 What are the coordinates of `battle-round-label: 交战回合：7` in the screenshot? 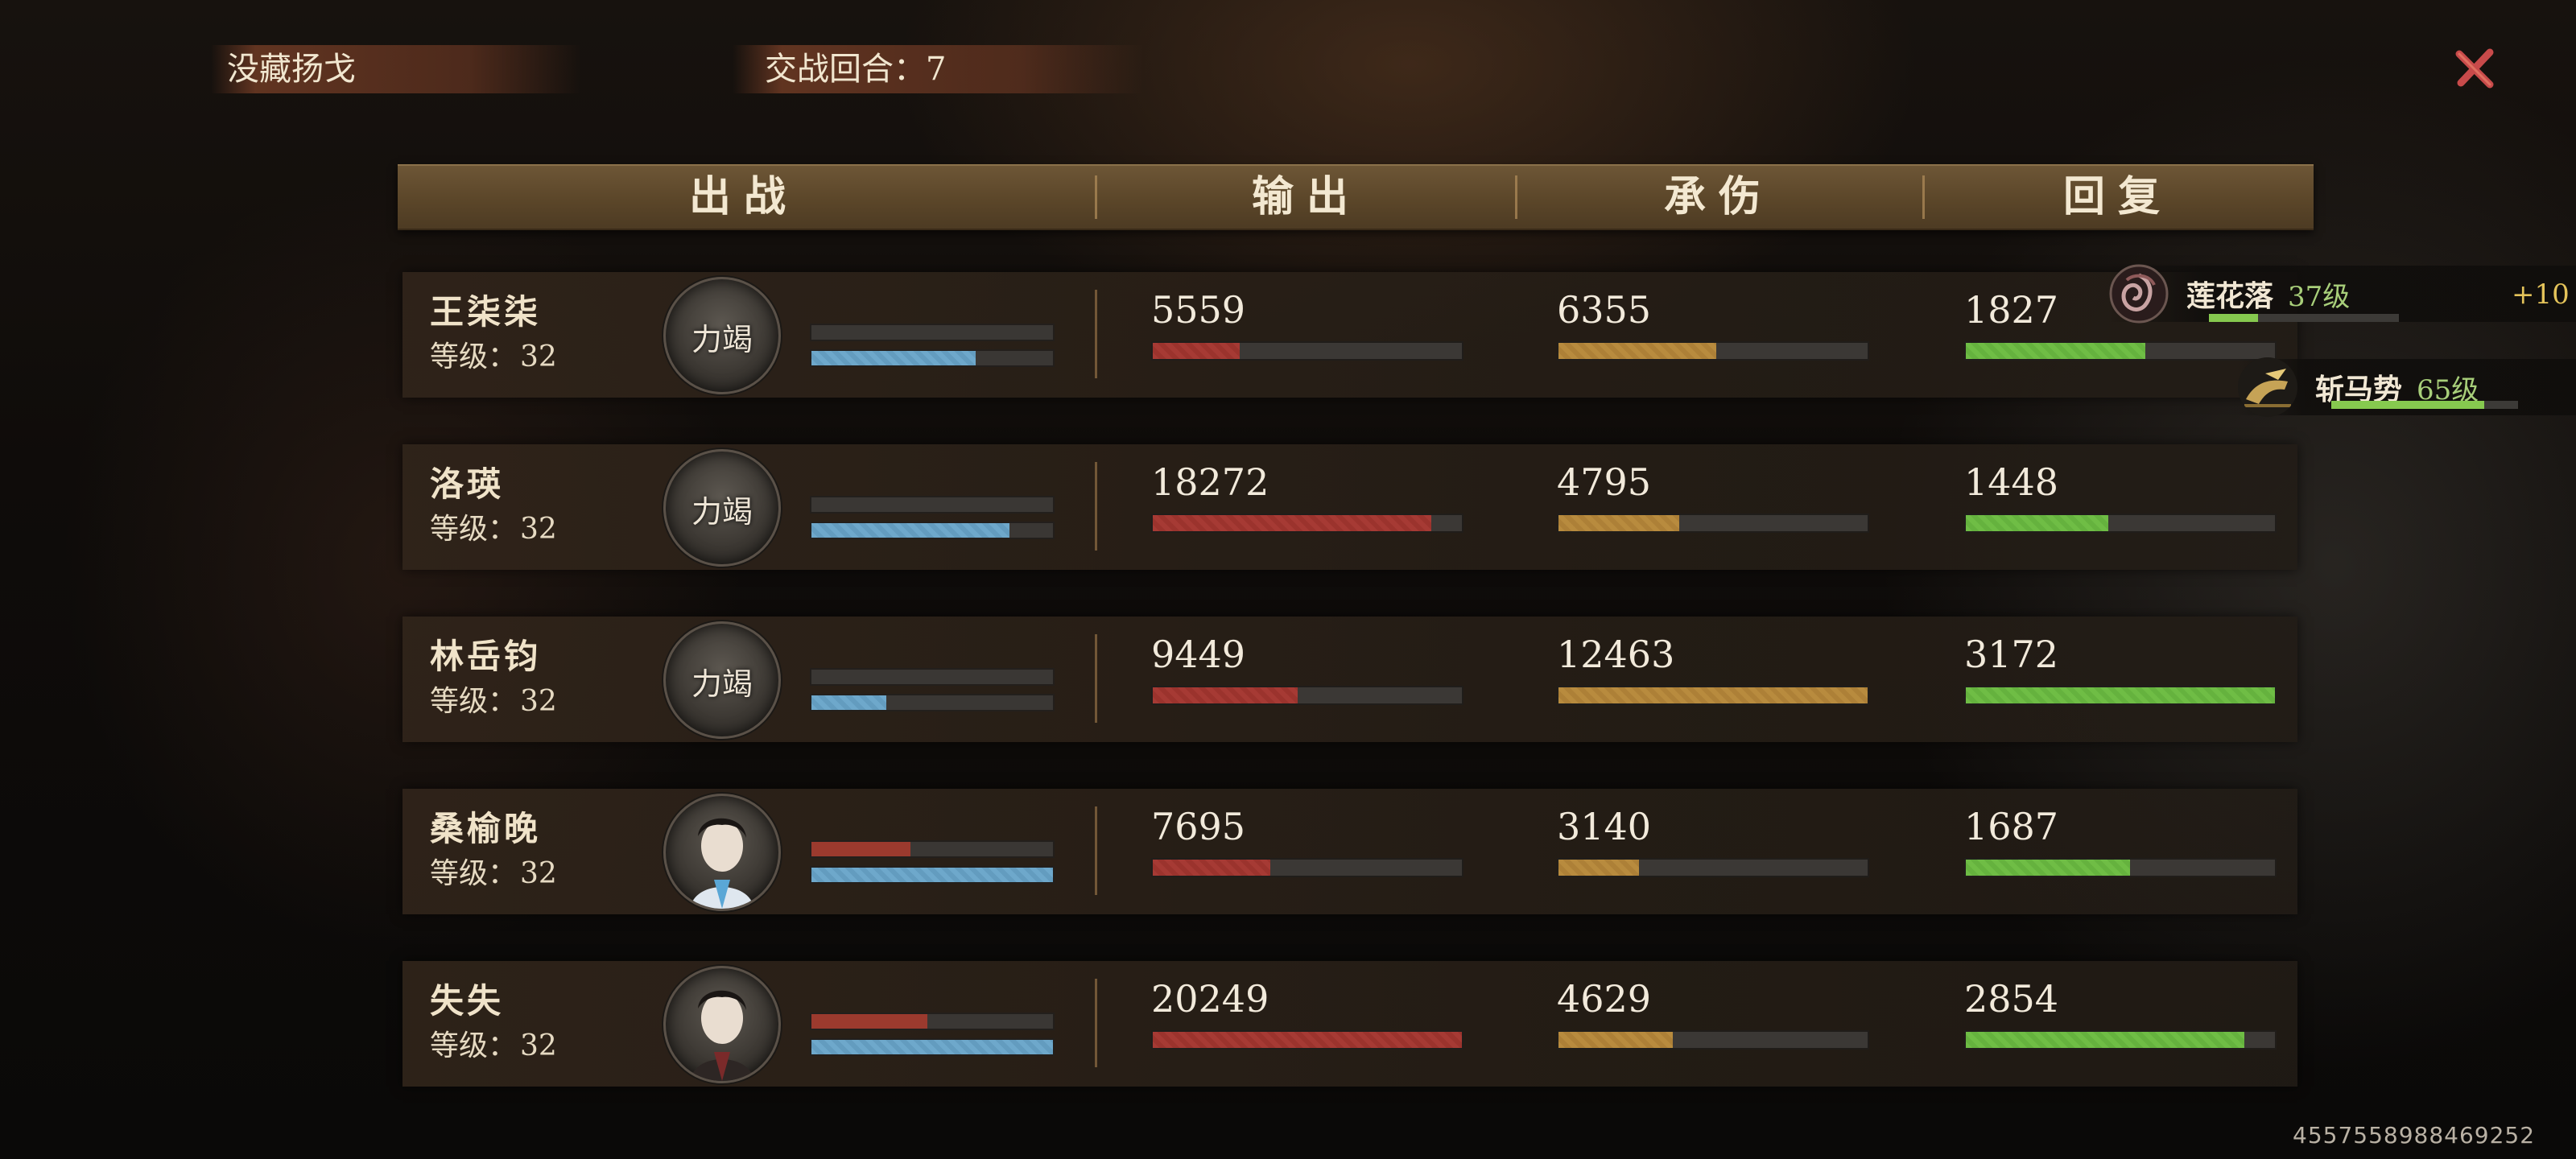 It's located at (856, 69).